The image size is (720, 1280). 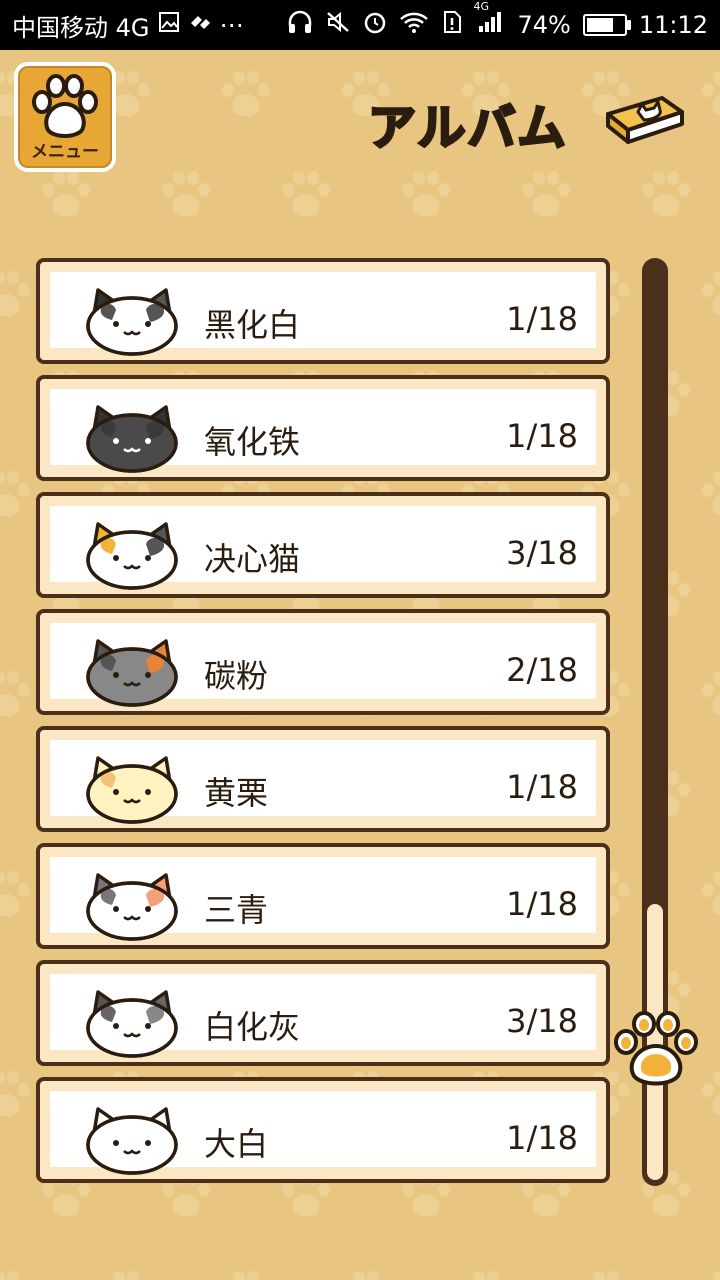 I want to click on cat-row-card: 黄栗 1/18, so click(x=323, y=782).